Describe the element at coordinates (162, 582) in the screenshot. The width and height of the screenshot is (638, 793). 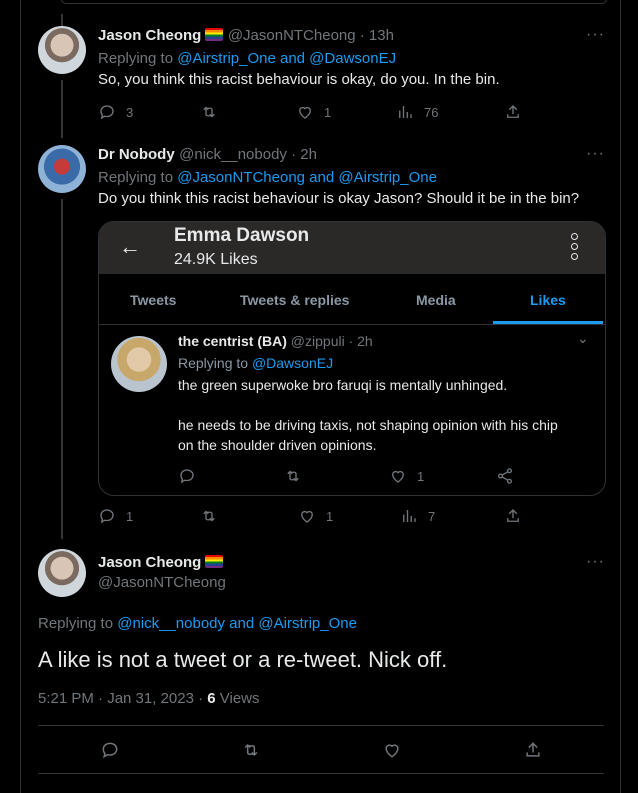
I see `author-handle: @JasonNTCheong` at that location.